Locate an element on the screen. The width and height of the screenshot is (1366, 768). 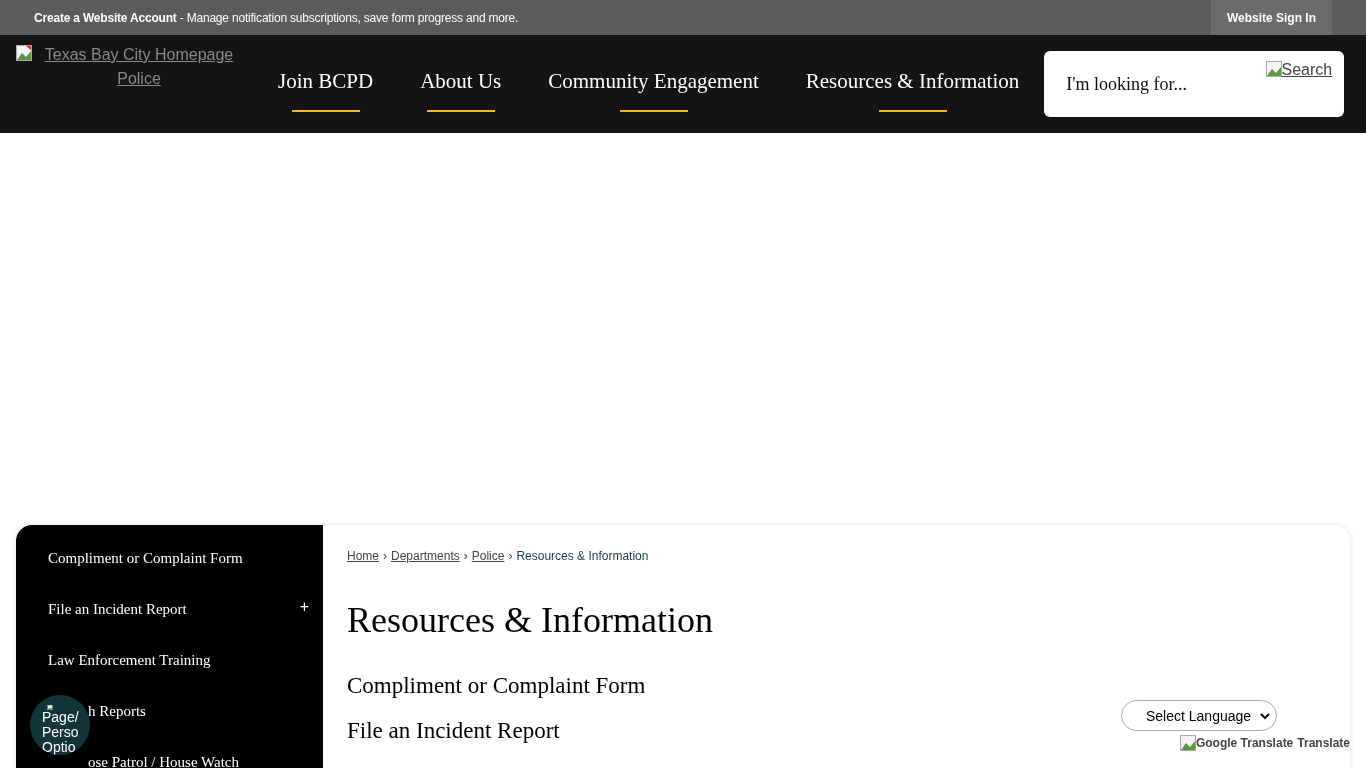
create-account-link: Create a Website Account - Manage notification subscriptions, save form progress and more. is located at coordinates (276, 17).